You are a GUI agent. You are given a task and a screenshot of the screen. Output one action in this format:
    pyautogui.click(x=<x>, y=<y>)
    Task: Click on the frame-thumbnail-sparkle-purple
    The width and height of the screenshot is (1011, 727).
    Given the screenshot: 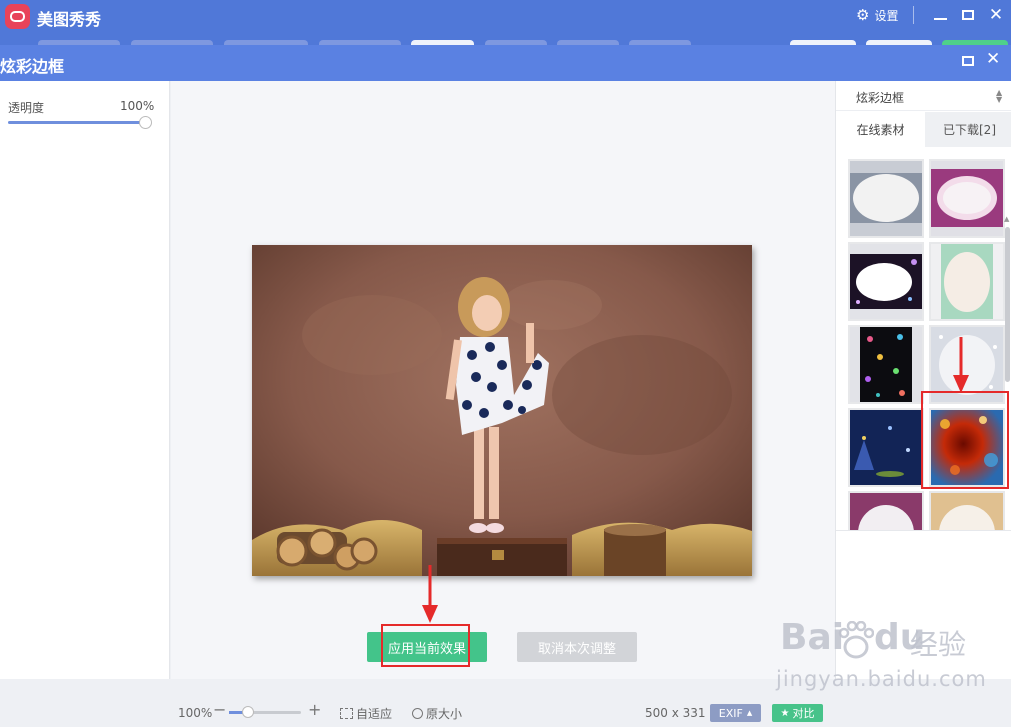 What is the action you would take?
    pyautogui.click(x=886, y=281)
    